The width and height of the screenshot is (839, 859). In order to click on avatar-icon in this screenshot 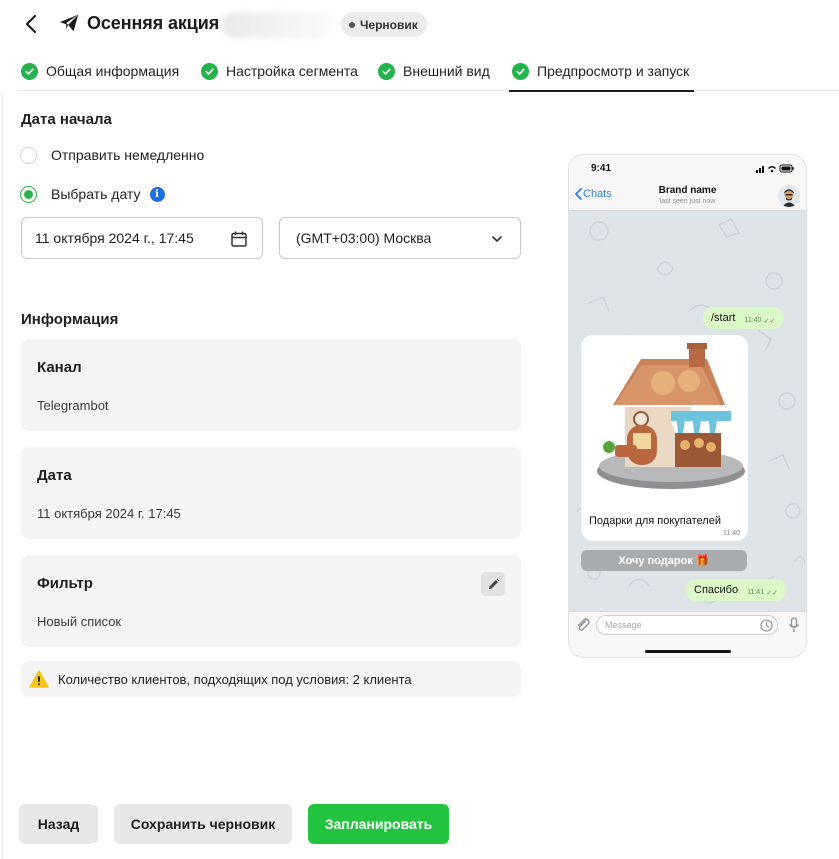, I will do `click(789, 196)`.